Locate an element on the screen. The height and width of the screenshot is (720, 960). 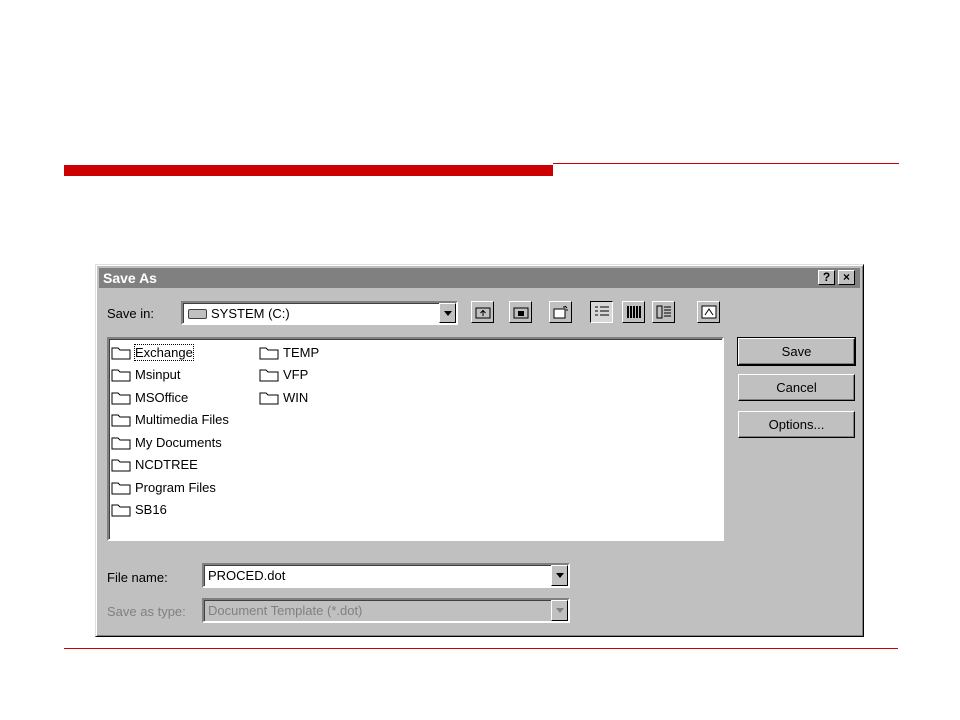
desktop-button is located at coordinates (560, 312).